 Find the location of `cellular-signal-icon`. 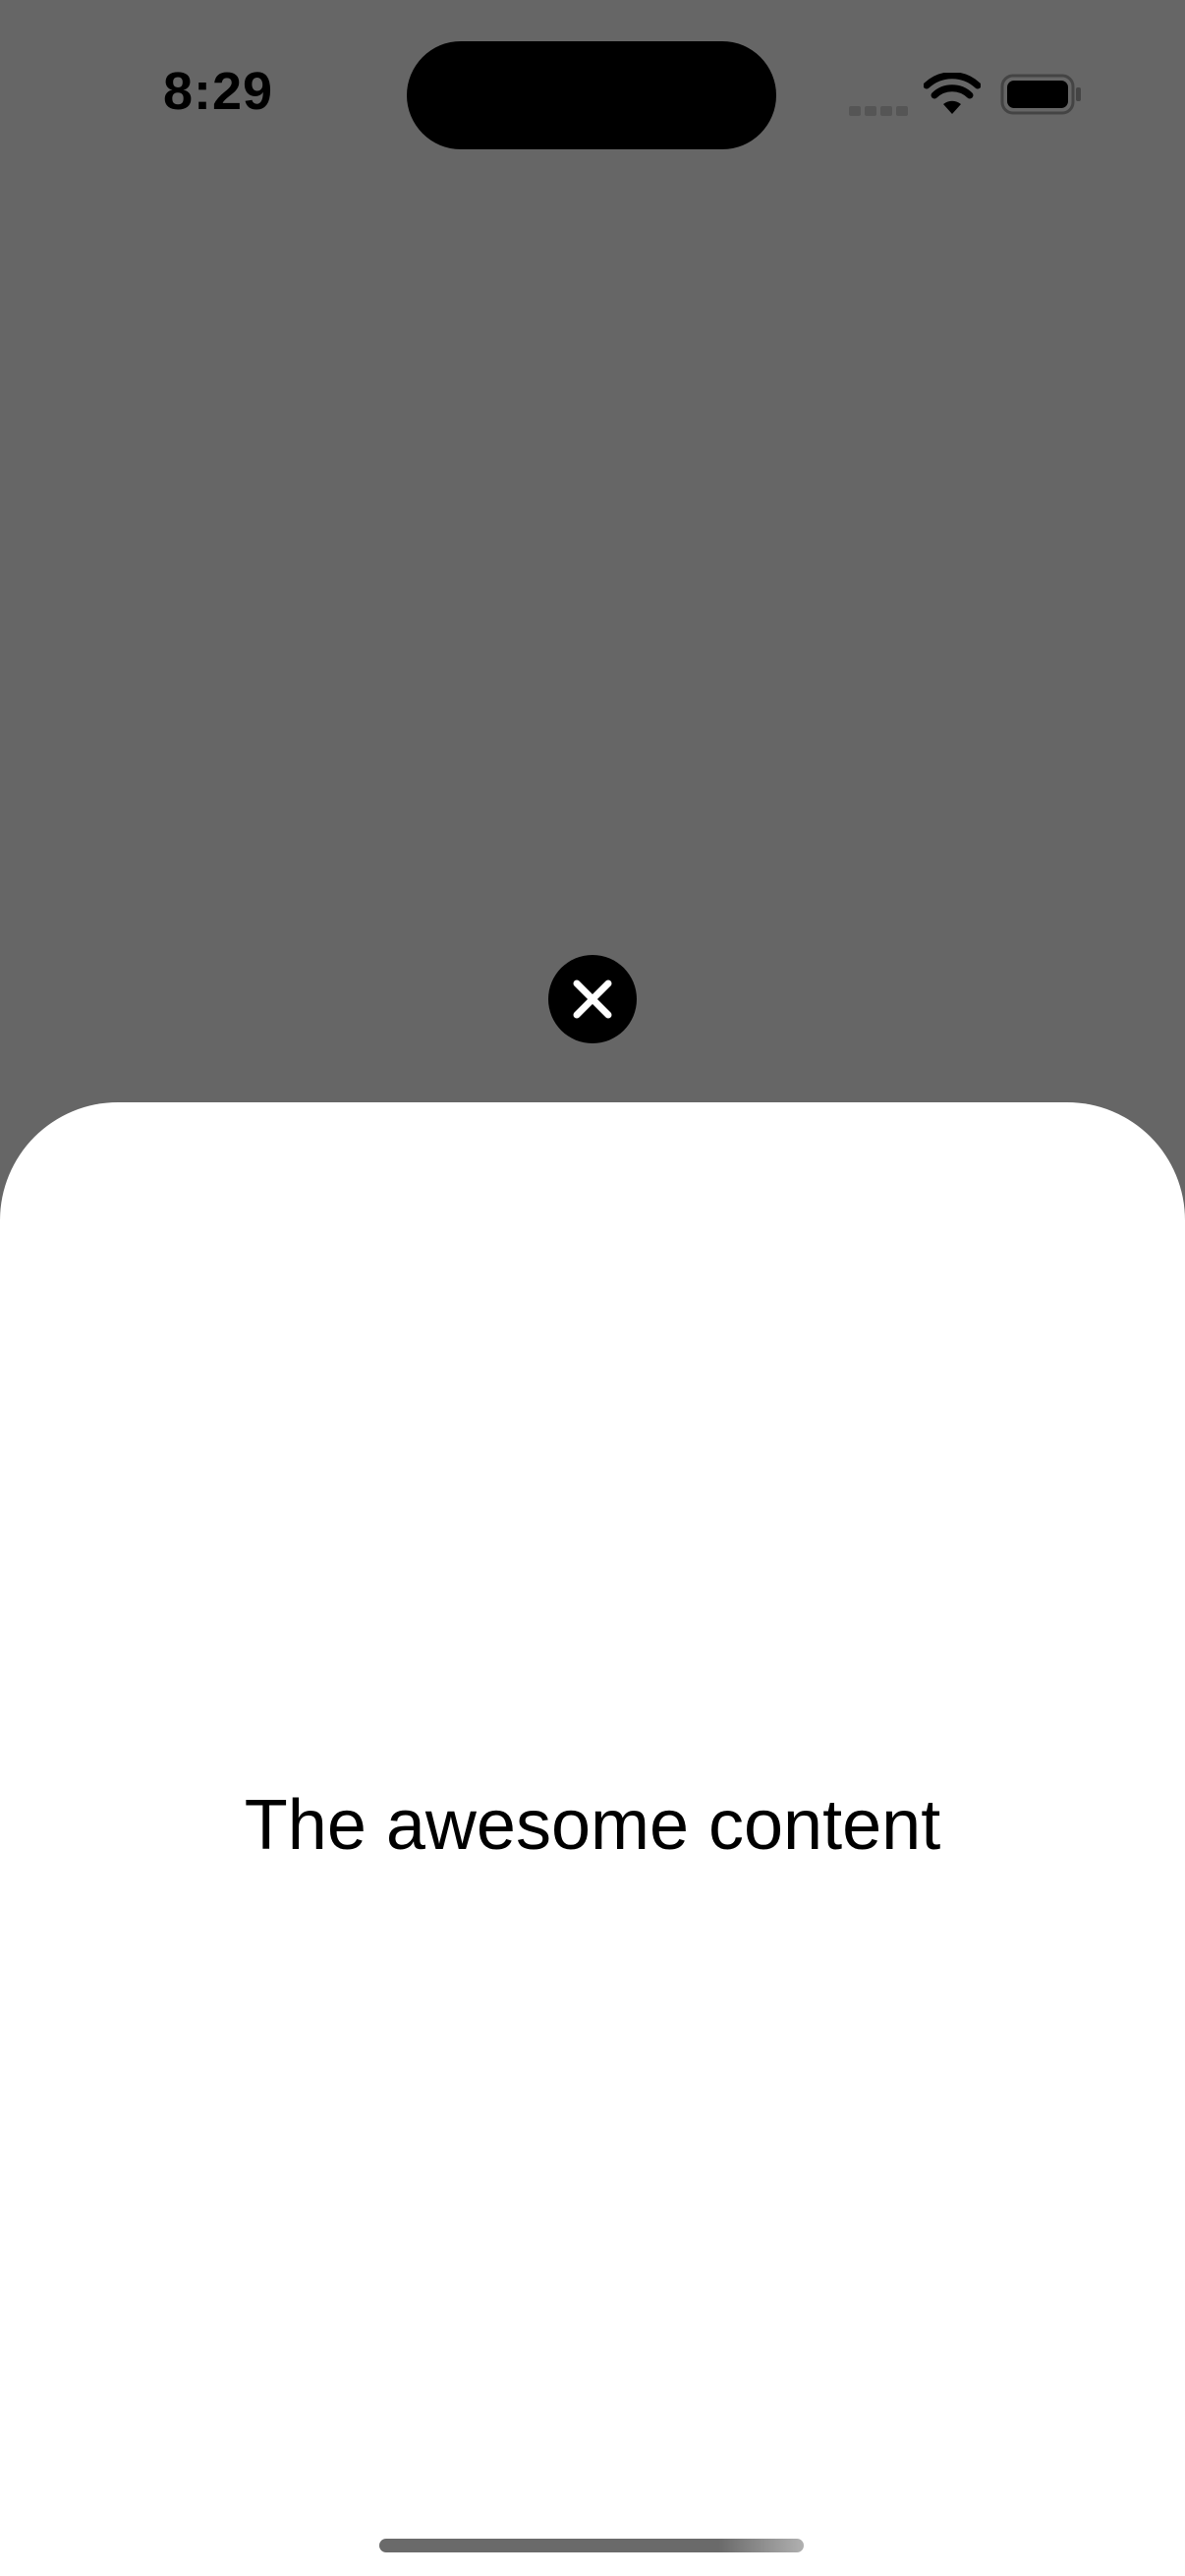

cellular-signal-icon is located at coordinates (879, 111).